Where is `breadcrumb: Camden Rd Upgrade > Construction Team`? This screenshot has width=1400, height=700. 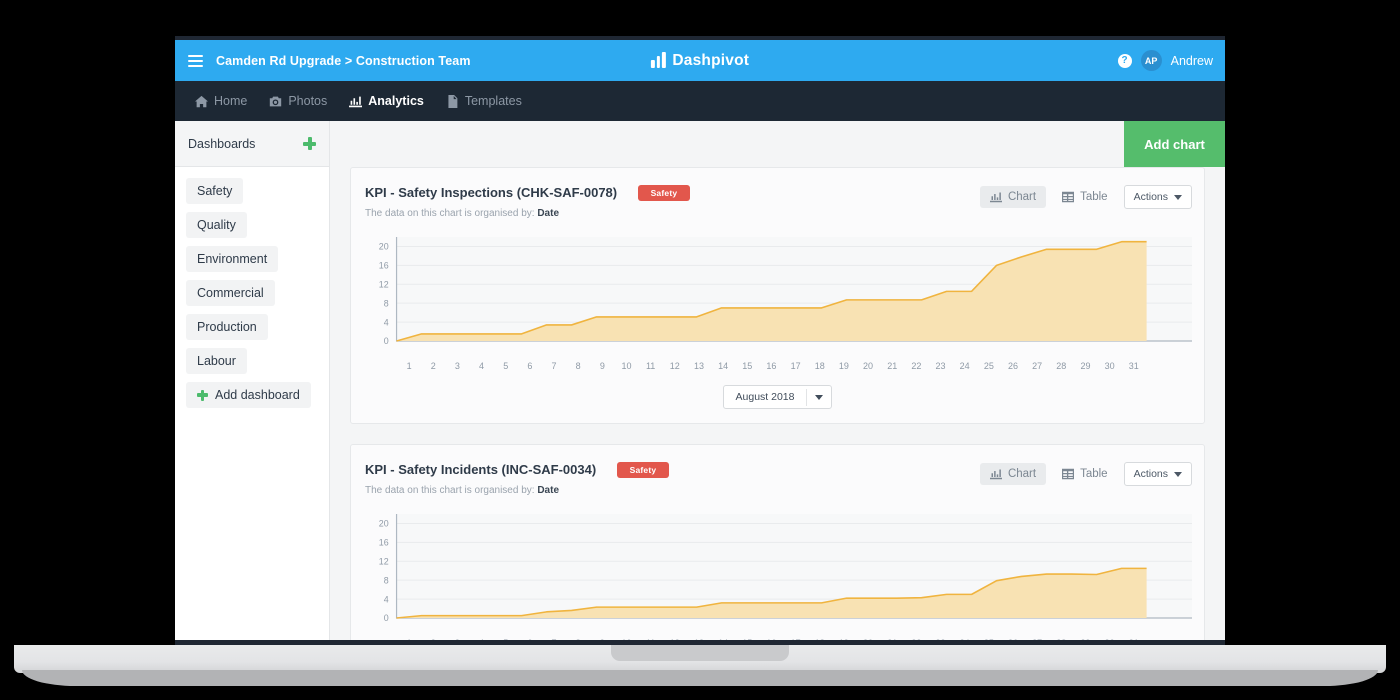 breadcrumb: Camden Rd Upgrade > Construction Team is located at coordinates (343, 61).